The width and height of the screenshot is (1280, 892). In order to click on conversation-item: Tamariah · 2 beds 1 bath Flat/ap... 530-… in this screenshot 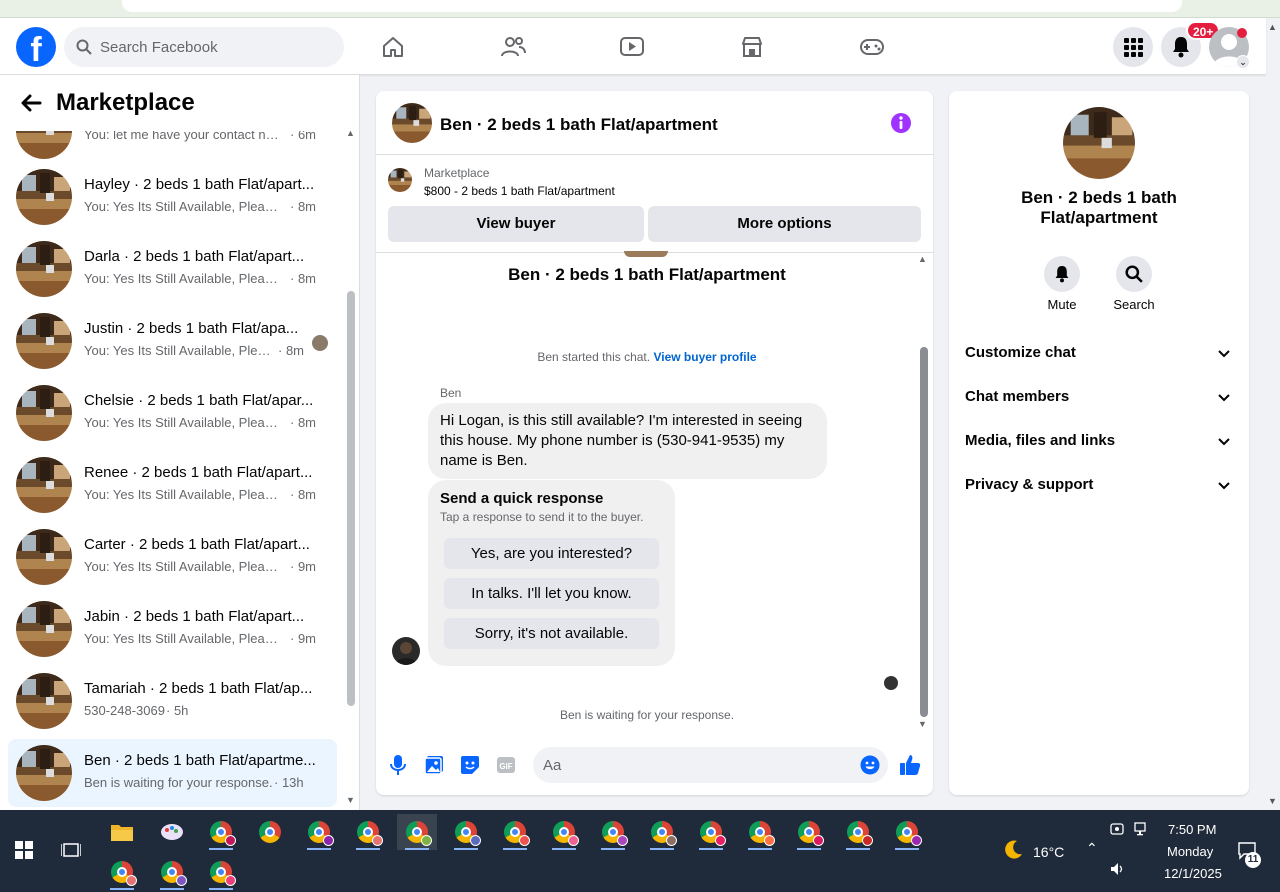, I will do `click(172, 701)`.